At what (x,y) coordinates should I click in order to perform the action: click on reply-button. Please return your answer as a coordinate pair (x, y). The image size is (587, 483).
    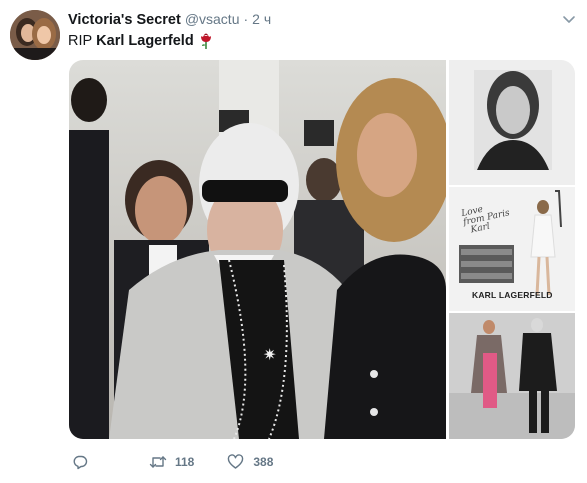
    Looking at the image, I should click on (80, 462).